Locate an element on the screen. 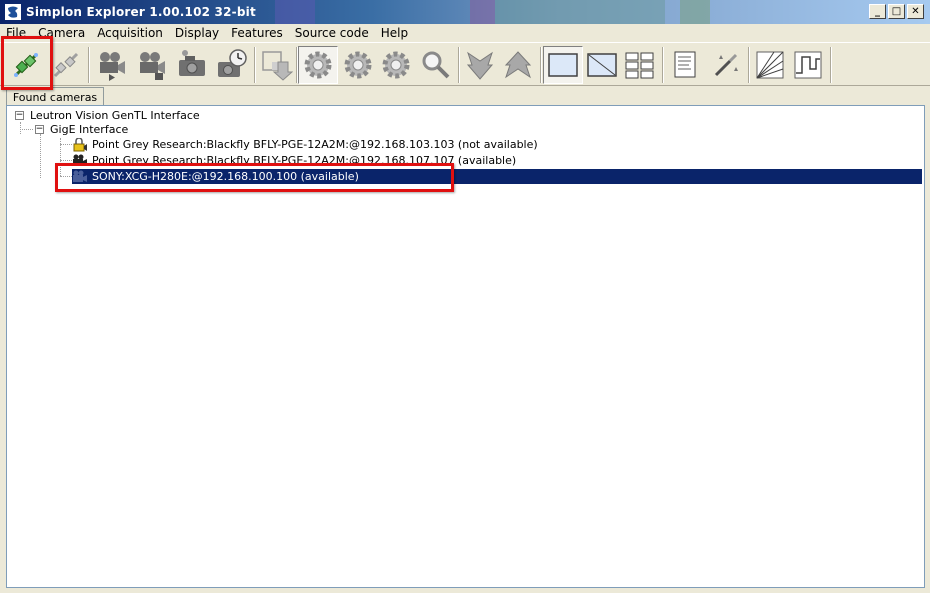 The width and height of the screenshot is (930, 593). play-video-button is located at coordinates (112, 65).